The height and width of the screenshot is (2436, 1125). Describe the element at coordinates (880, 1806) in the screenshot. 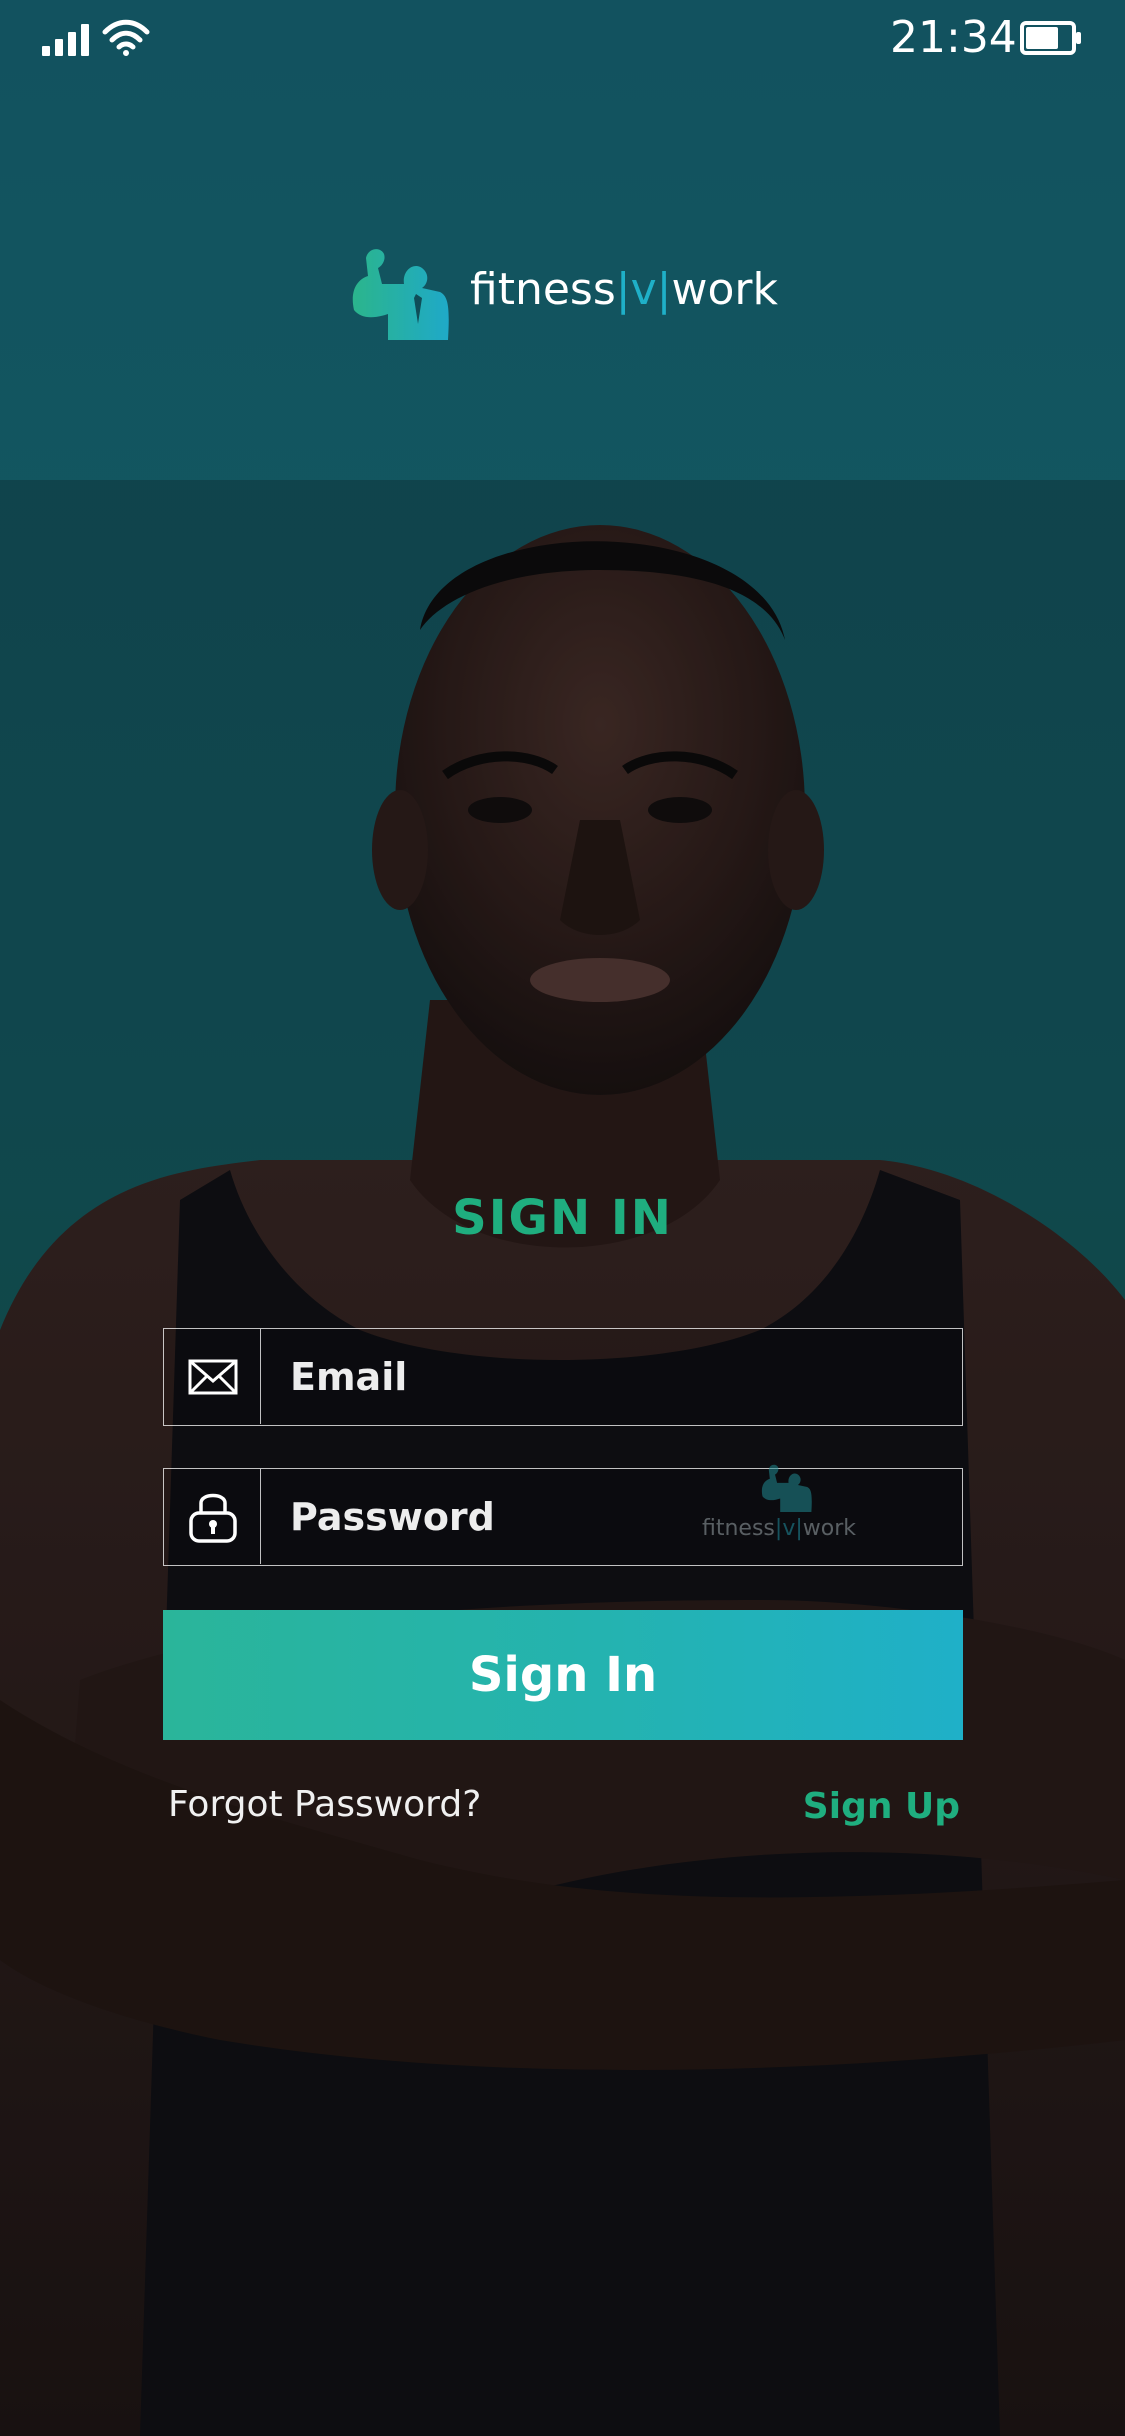

I see `sign-up-link: Sign Up` at that location.